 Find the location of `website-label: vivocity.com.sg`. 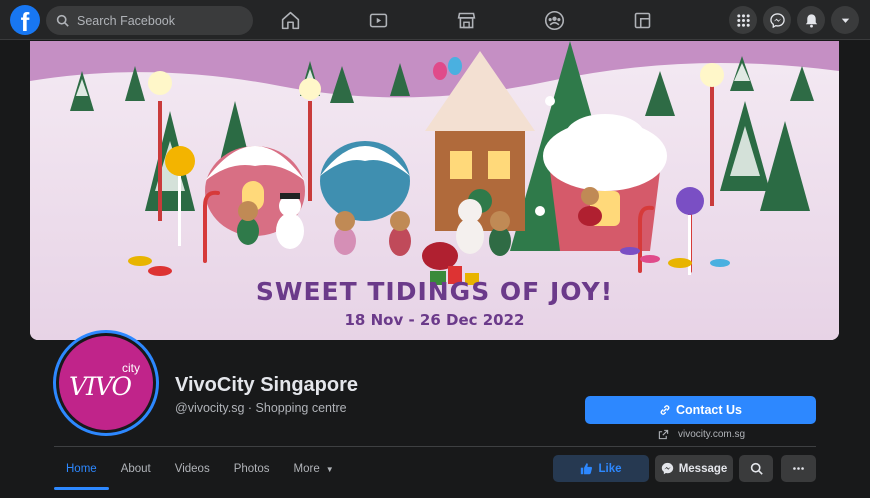

website-label: vivocity.com.sg is located at coordinates (712, 434).